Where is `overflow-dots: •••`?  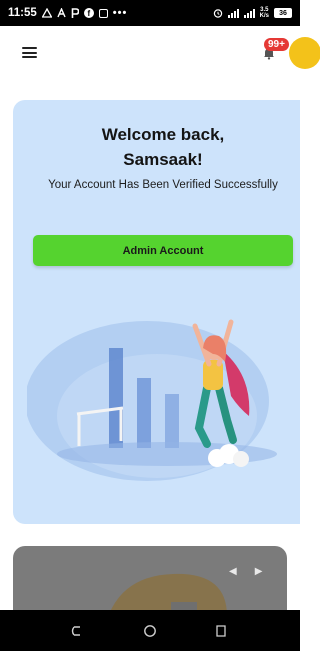
overflow-dots: ••• is located at coordinates (120, 13).